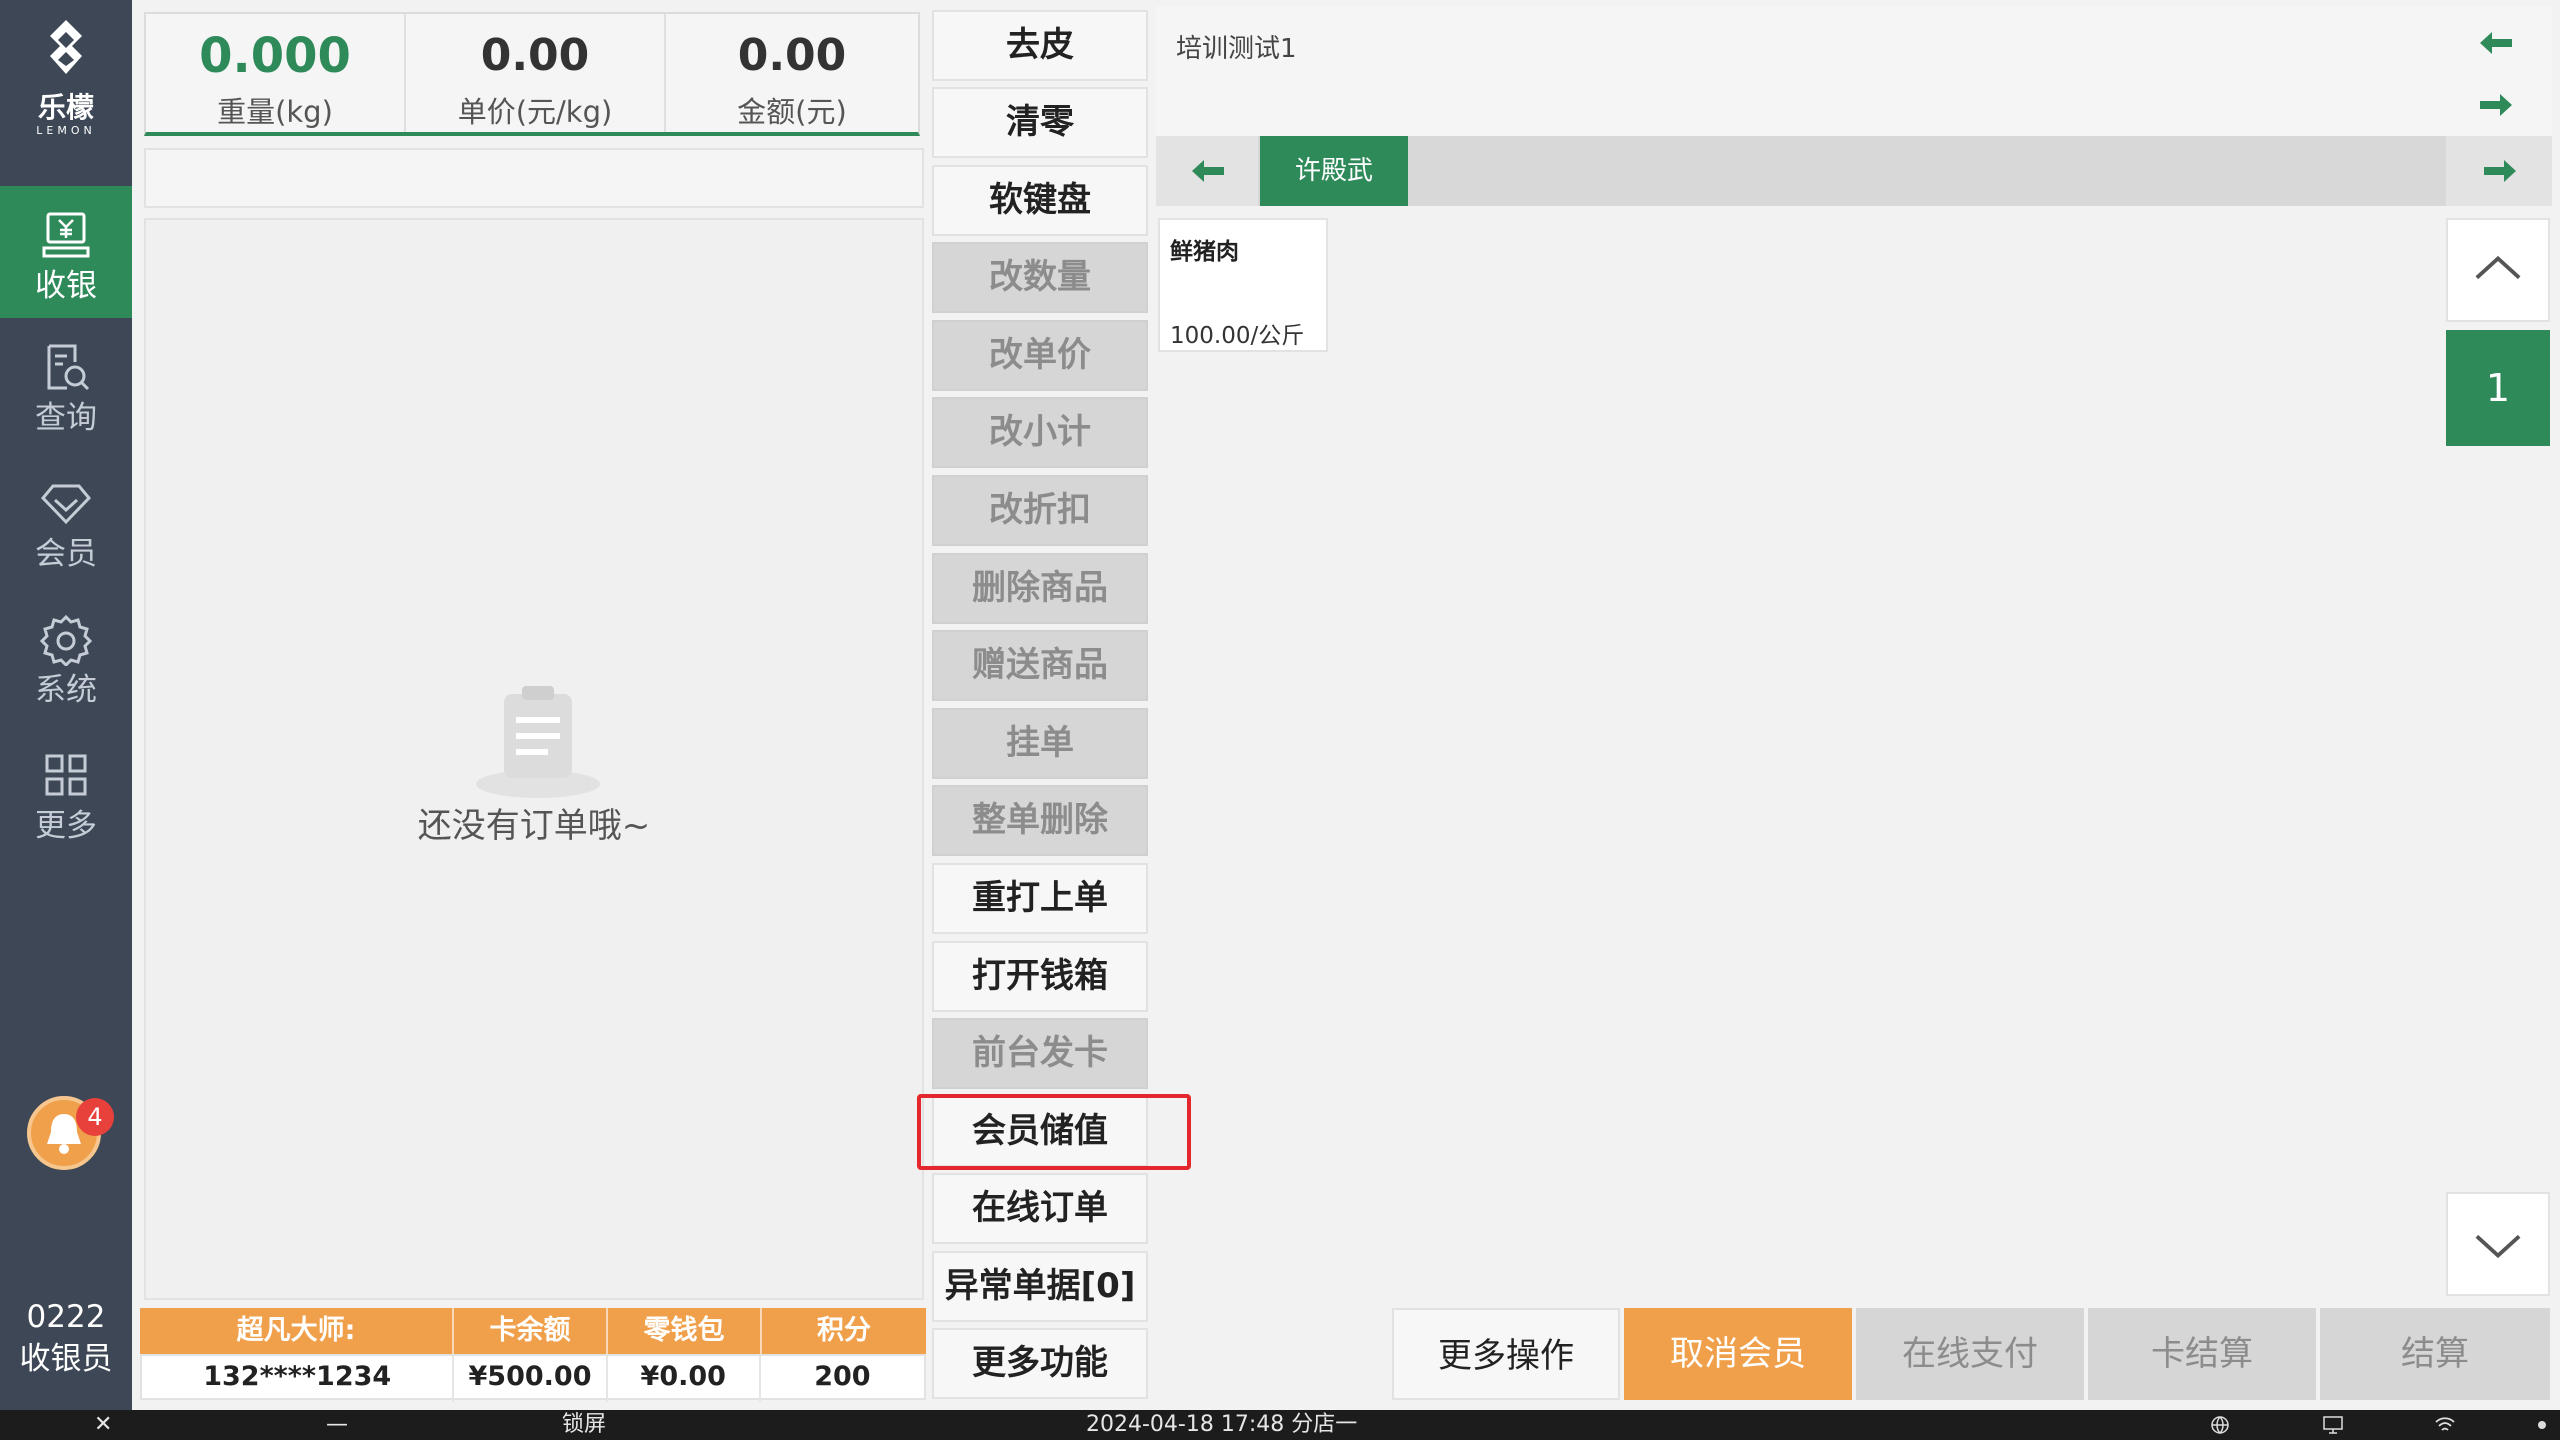 The image size is (2560, 1440). I want to click on soft-keyboard-button: 软键盘, so click(1040, 200).